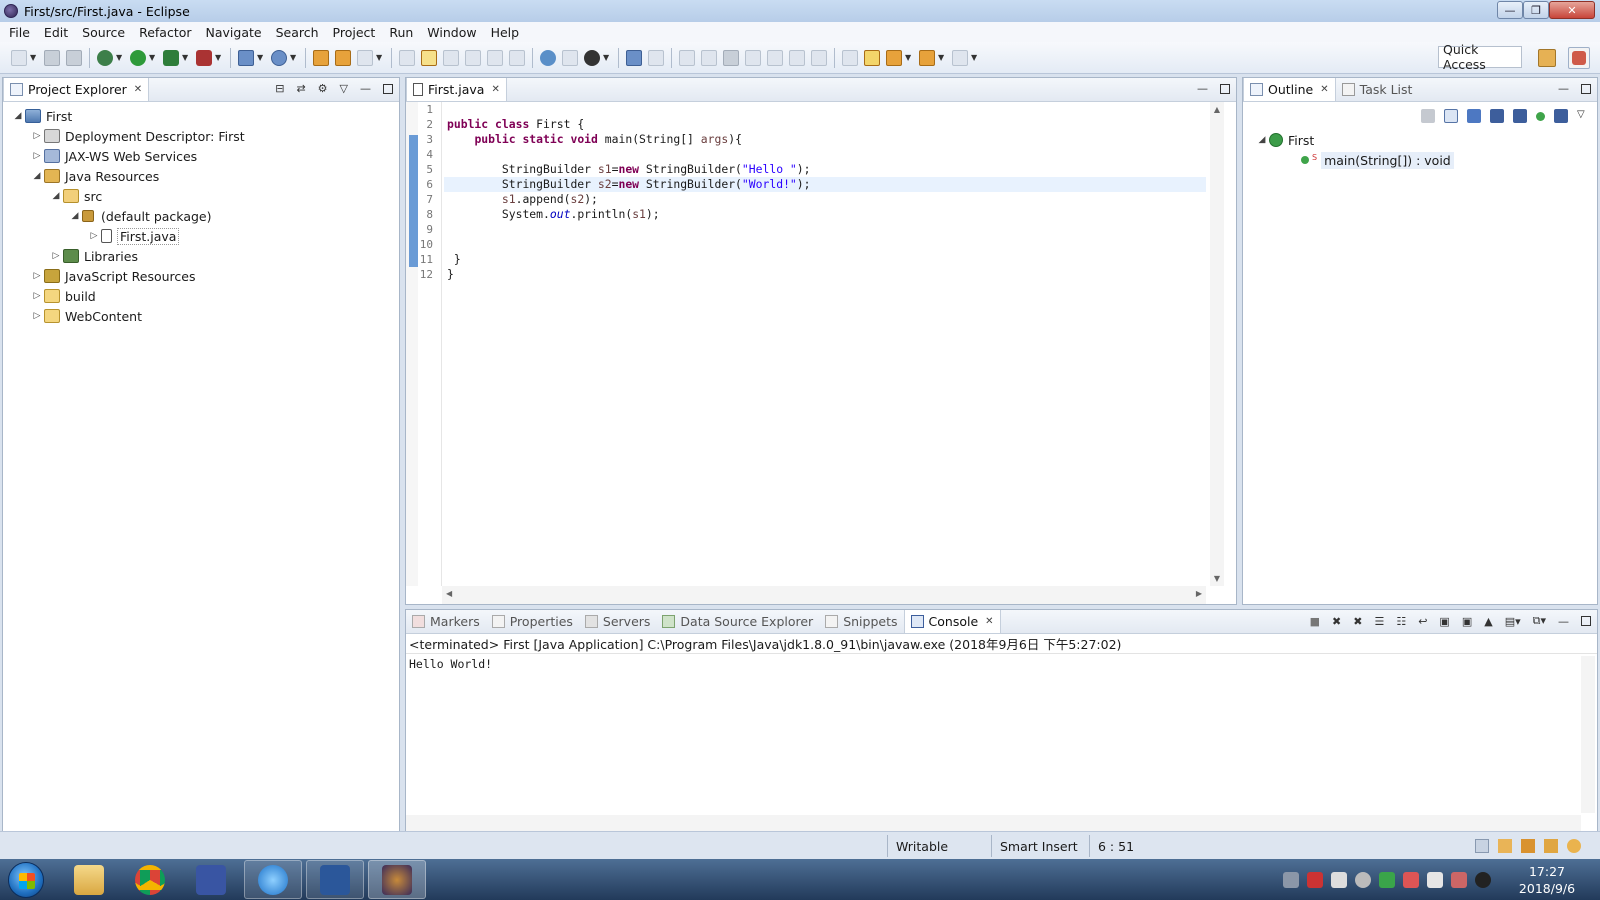 This screenshot has height=900, width=1600. What do you see at coordinates (952, 621) in the screenshot?
I see `tab-console: Console ✕` at bounding box center [952, 621].